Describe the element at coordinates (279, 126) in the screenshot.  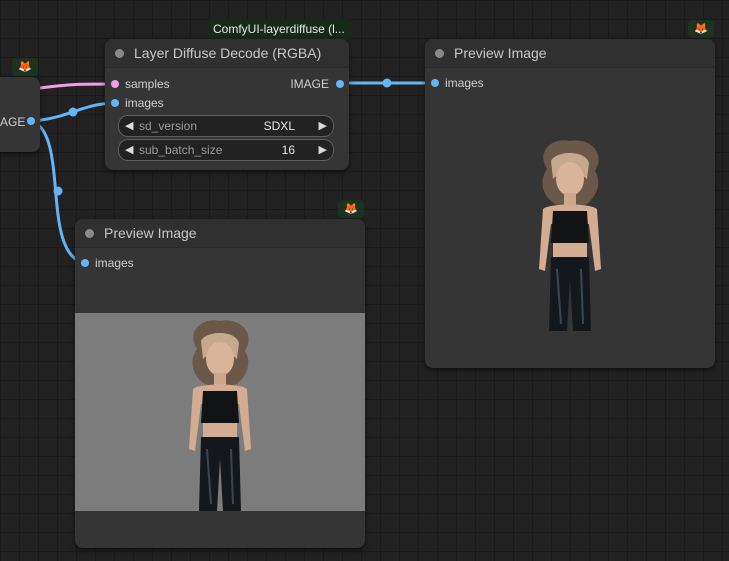
I see `widget-value: SDXL` at that location.